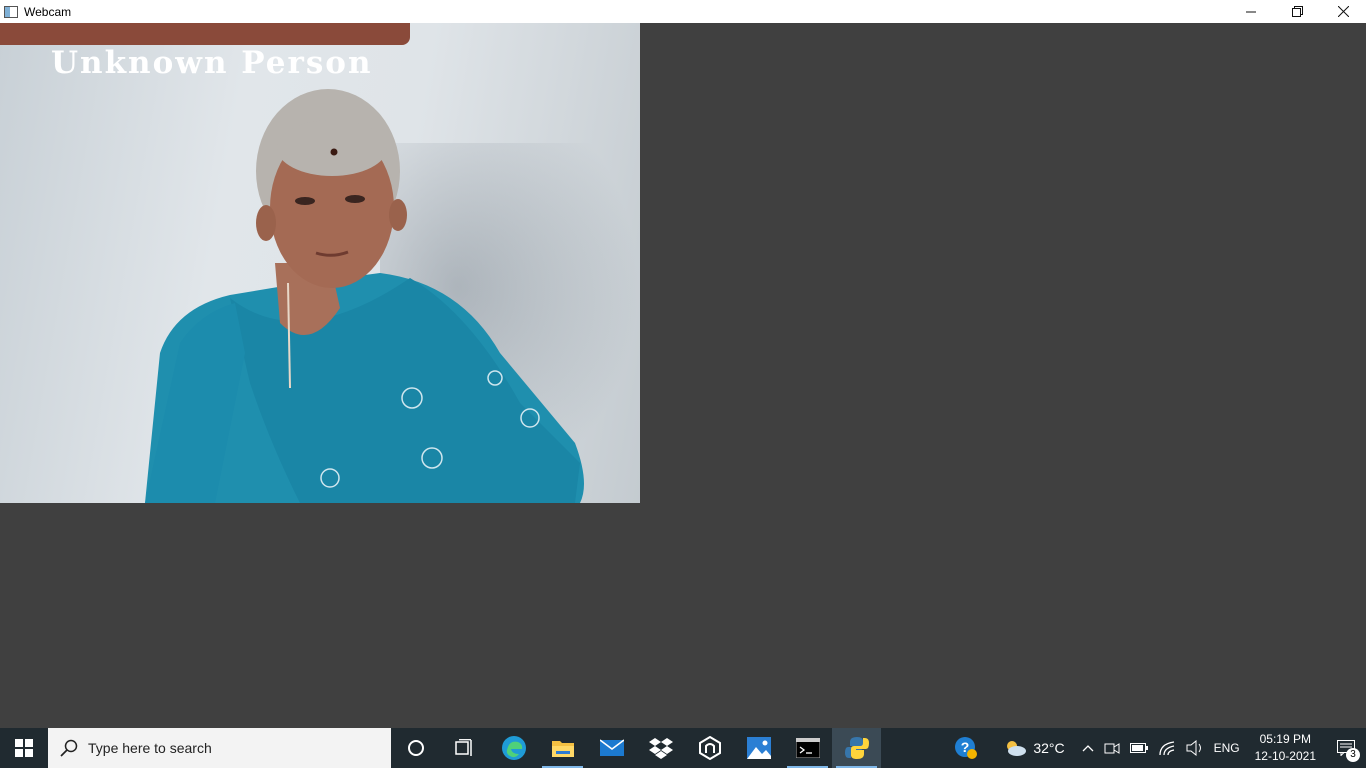 The width and height of the screenshot is (1366, 768). I want to click on battery-icon, so click(1138, 748).